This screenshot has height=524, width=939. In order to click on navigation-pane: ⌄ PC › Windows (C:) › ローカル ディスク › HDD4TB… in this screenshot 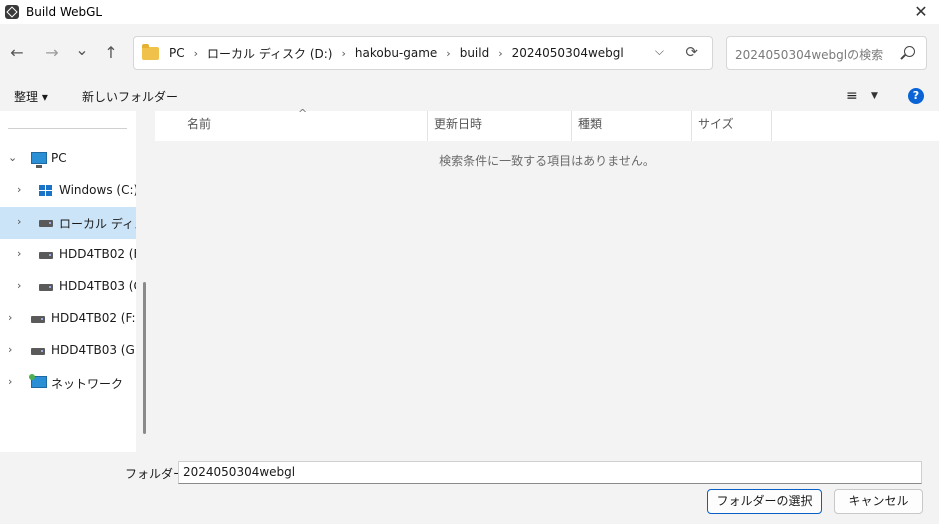, I will do `click(68, 281)`.